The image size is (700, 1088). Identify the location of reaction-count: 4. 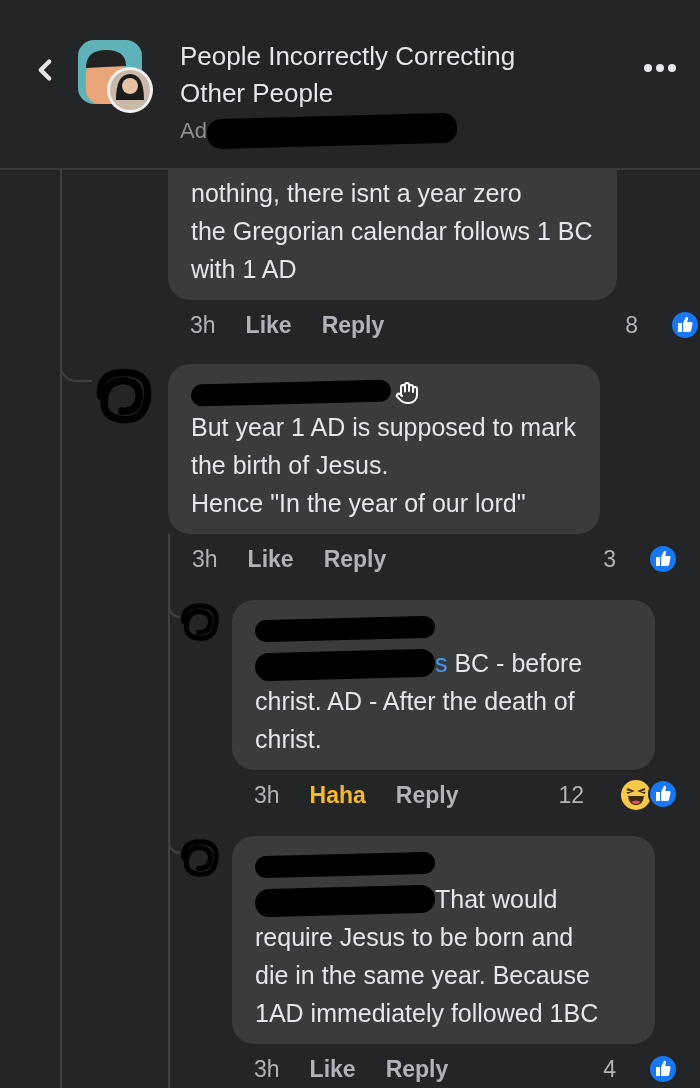
(609, 1069).